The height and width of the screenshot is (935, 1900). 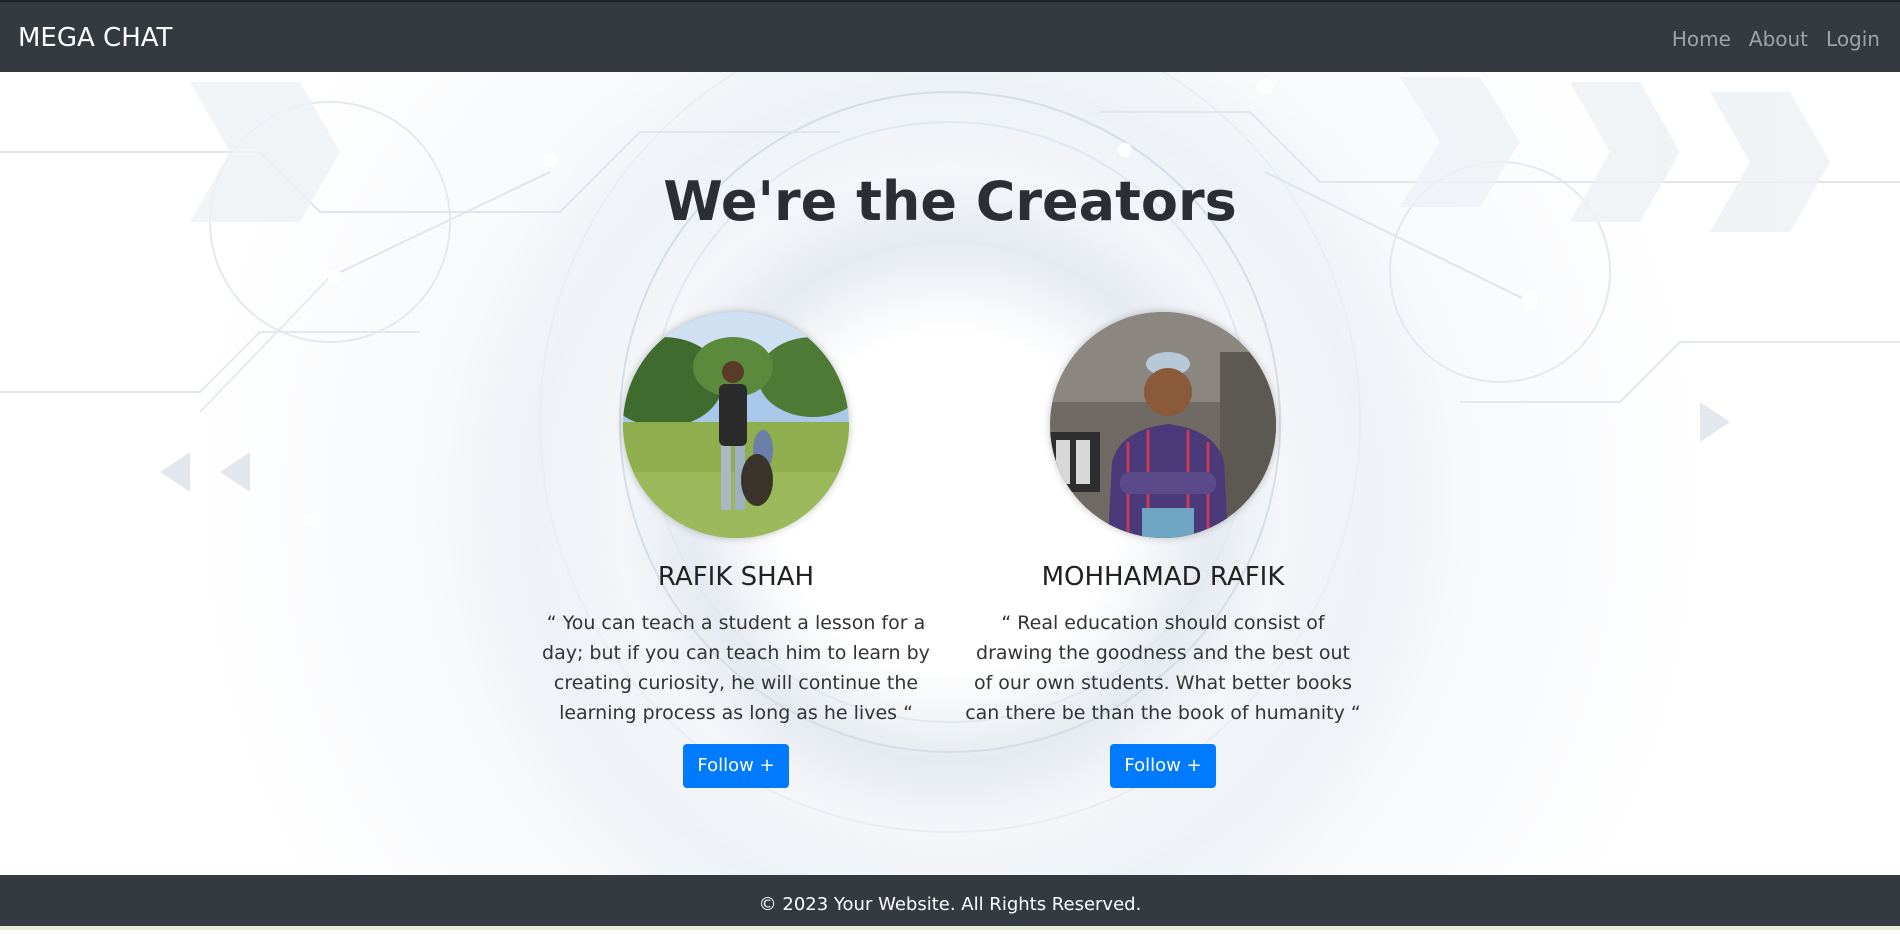 What do you see at coordinates (1701, 39) in the screenshot?
I see `nav-link-home: Home` at bounding box center [1701, 39].